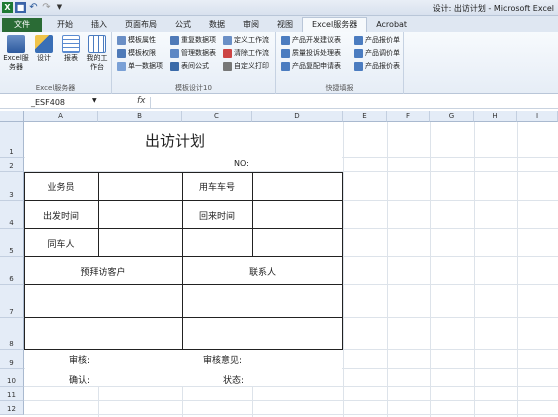 This screenshot has height=417, width=558. What do you see at coordinates (183, 25) in the screenshot?
I see `tab-formulas: 公式` at bounding box center [183, 25].